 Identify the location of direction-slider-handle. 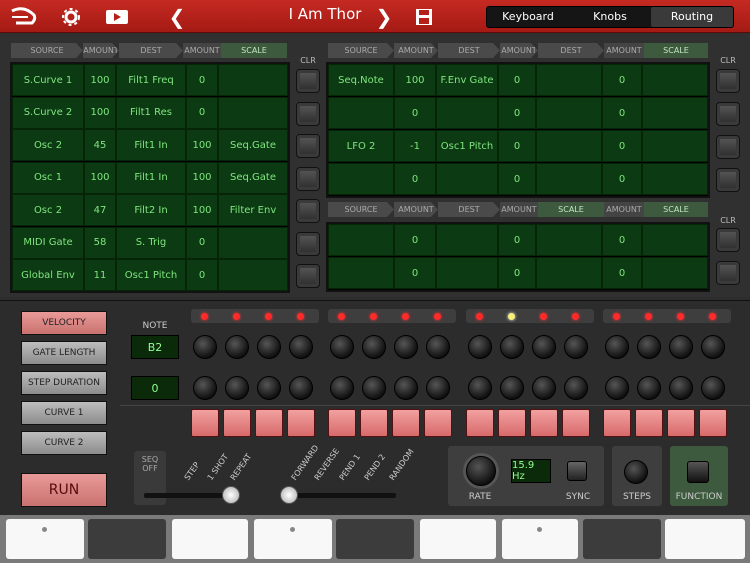
(289, 495).